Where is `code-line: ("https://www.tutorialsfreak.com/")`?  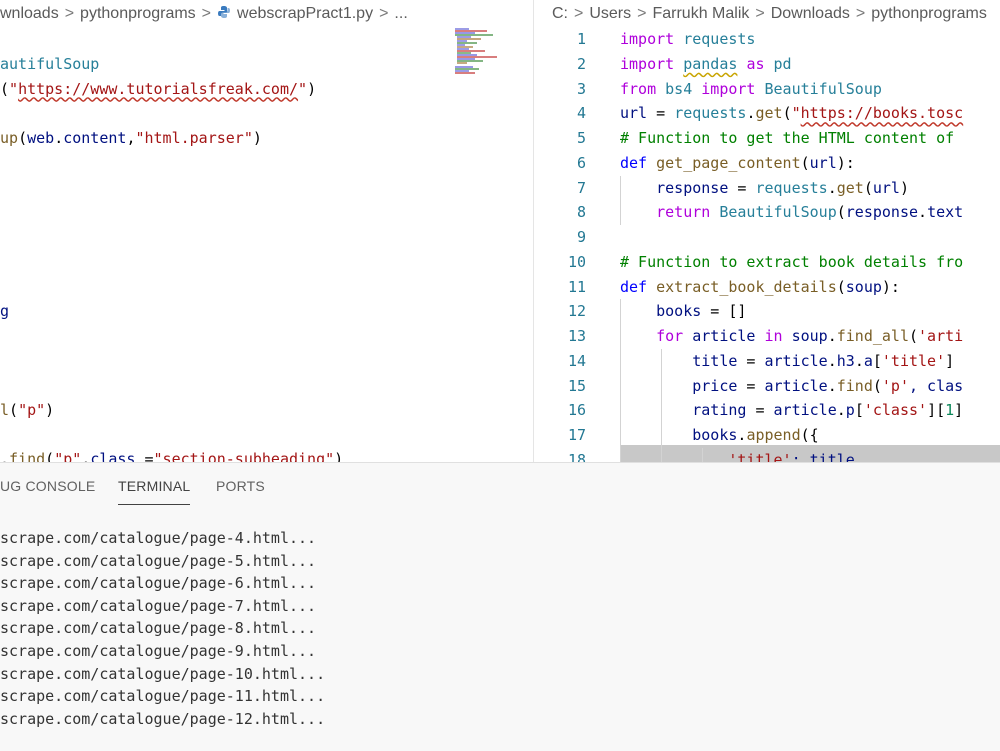 code-line: ("https://www.tutorialsfreak.com/") is located at coordinates (158, 89).